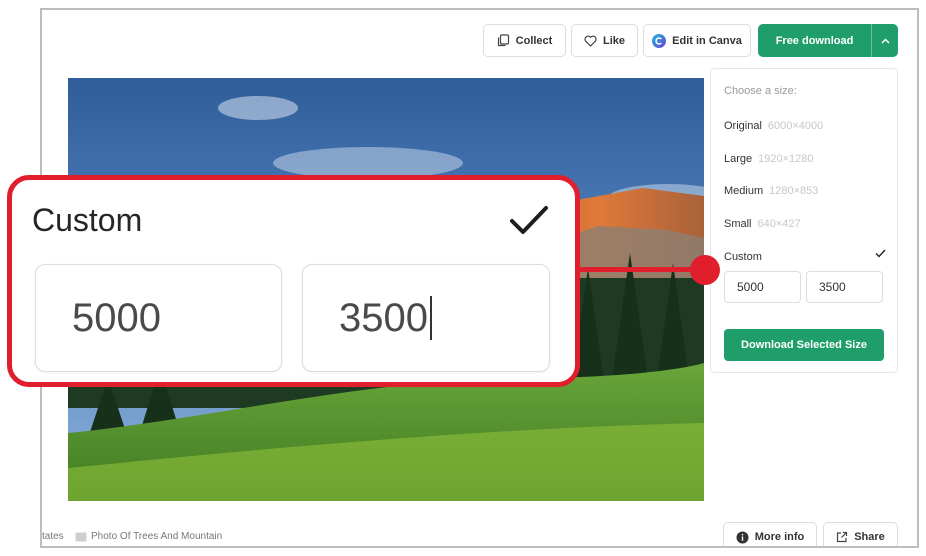 The image size is (926, 556). Describe the element at coordinates (81, 536) in the screenshot. I see `image-icon` at that location.